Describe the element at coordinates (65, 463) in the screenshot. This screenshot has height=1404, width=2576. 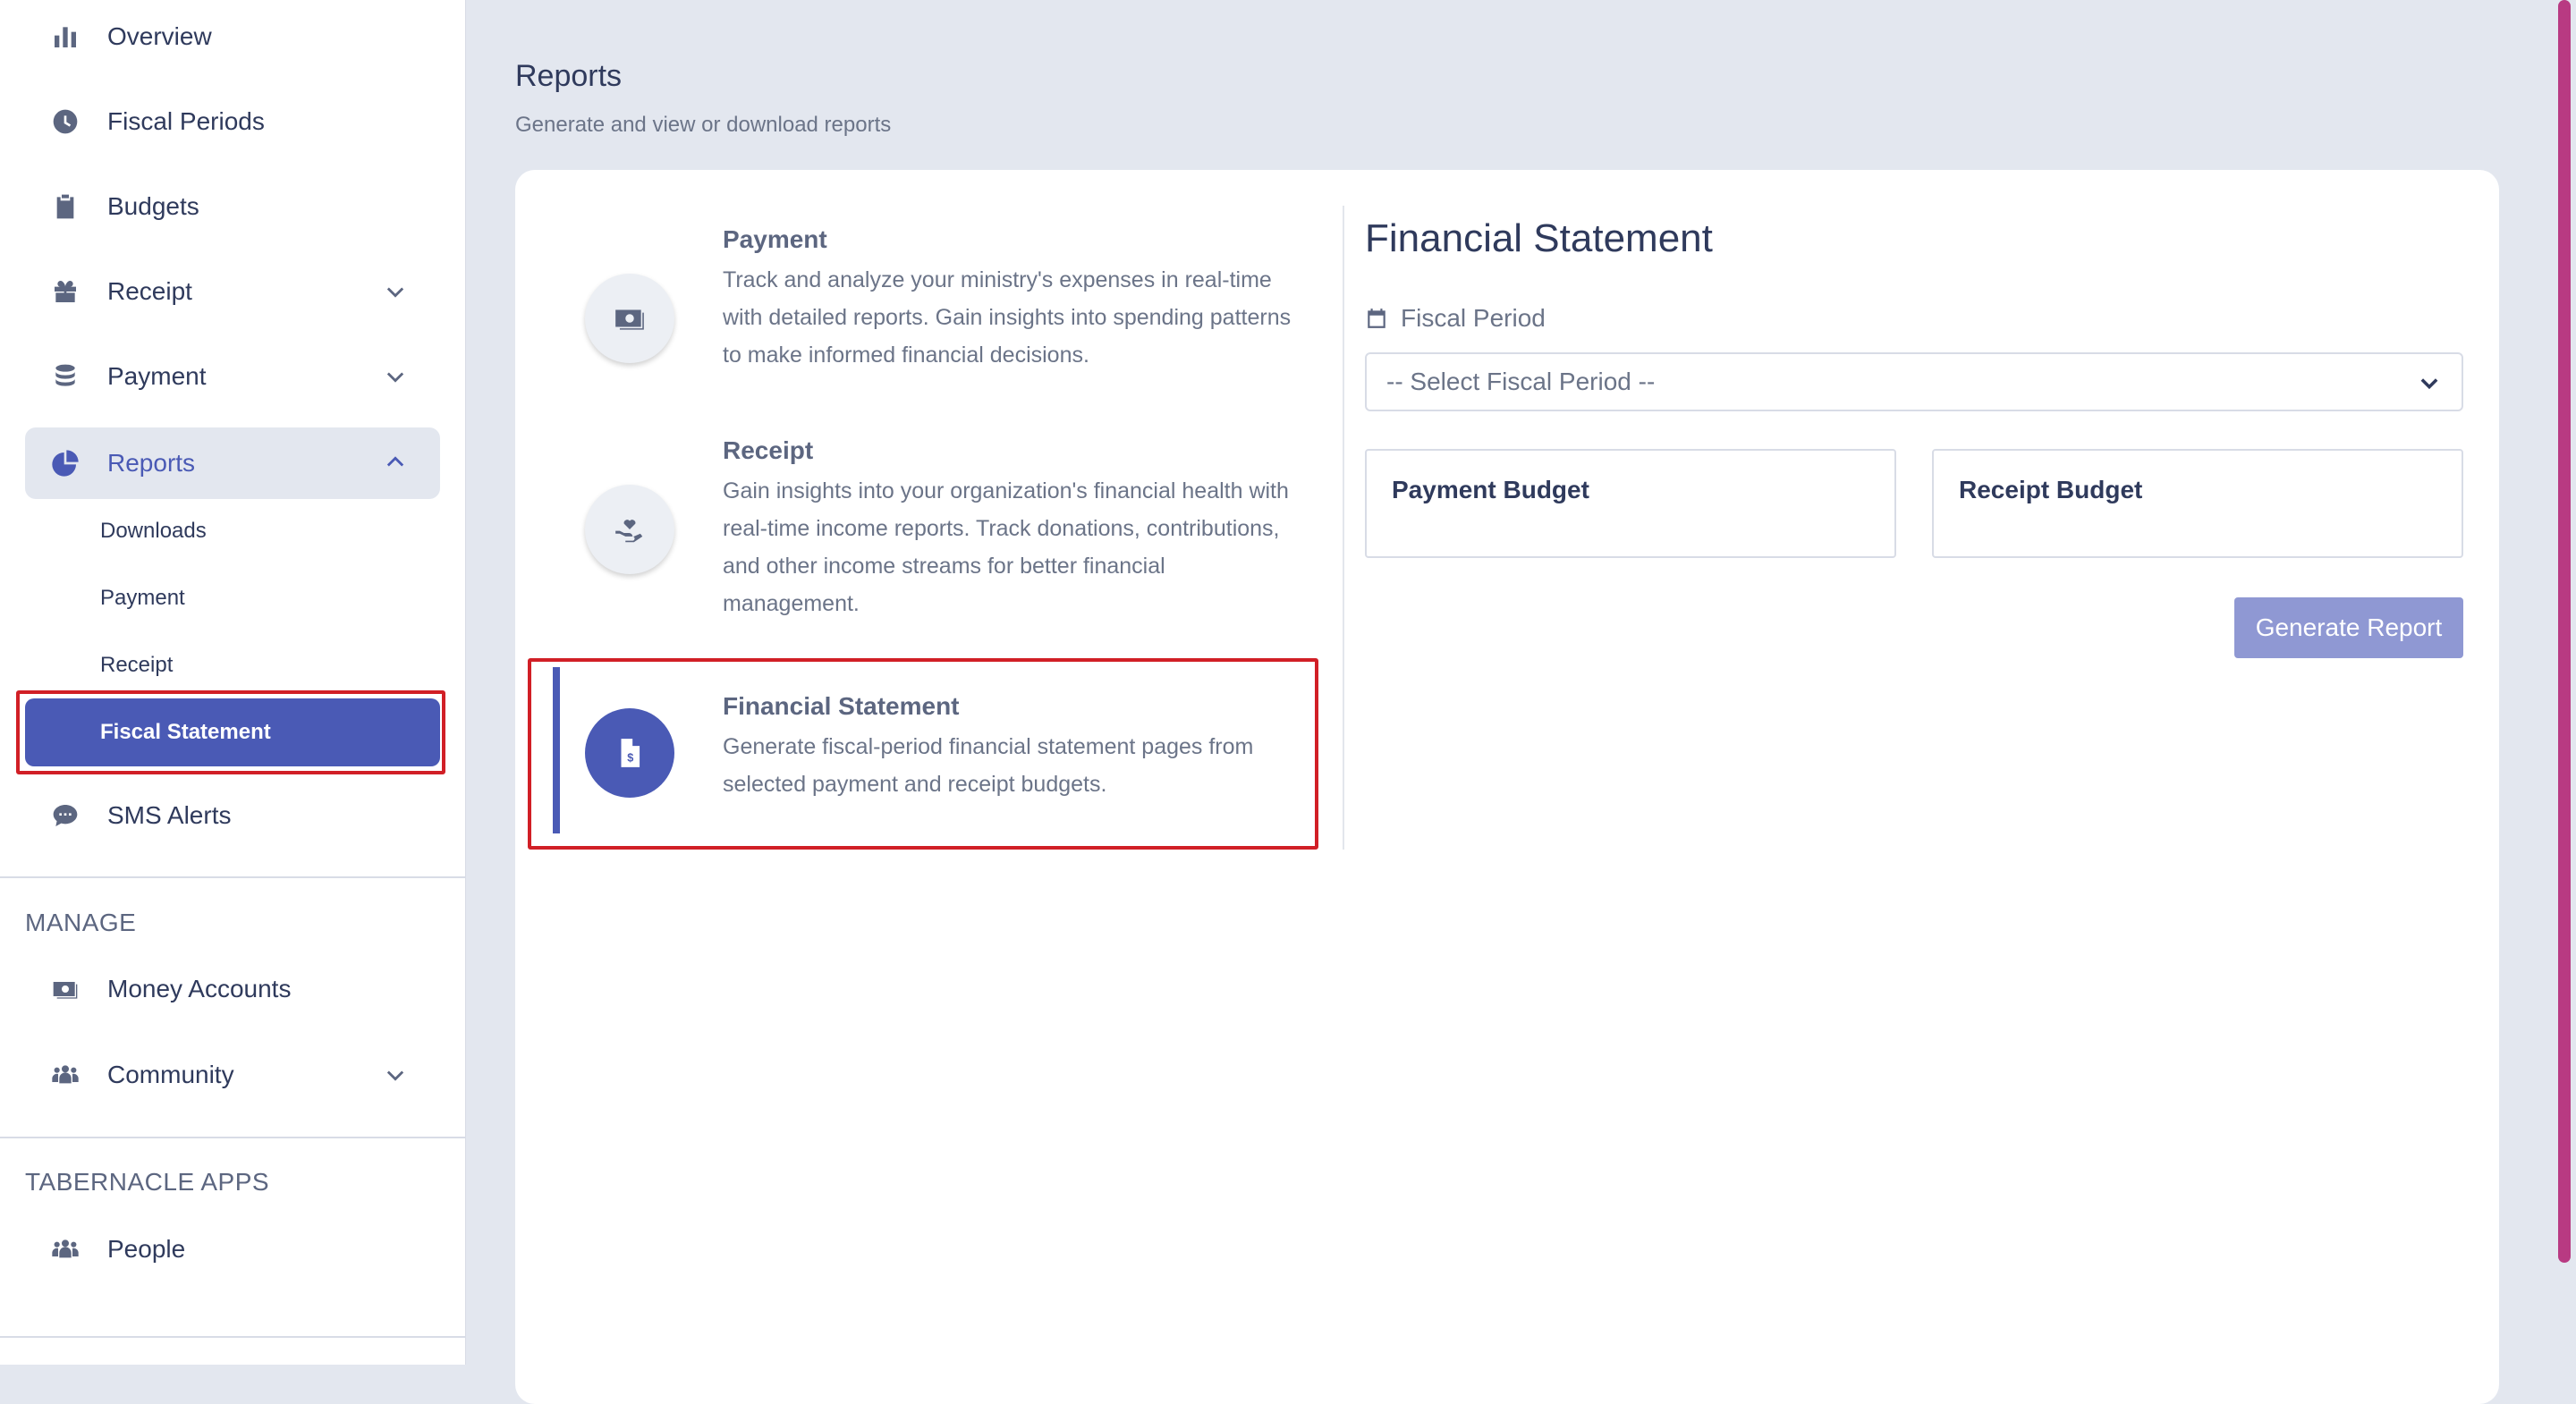
I see `pie-chart-icon` at that location.